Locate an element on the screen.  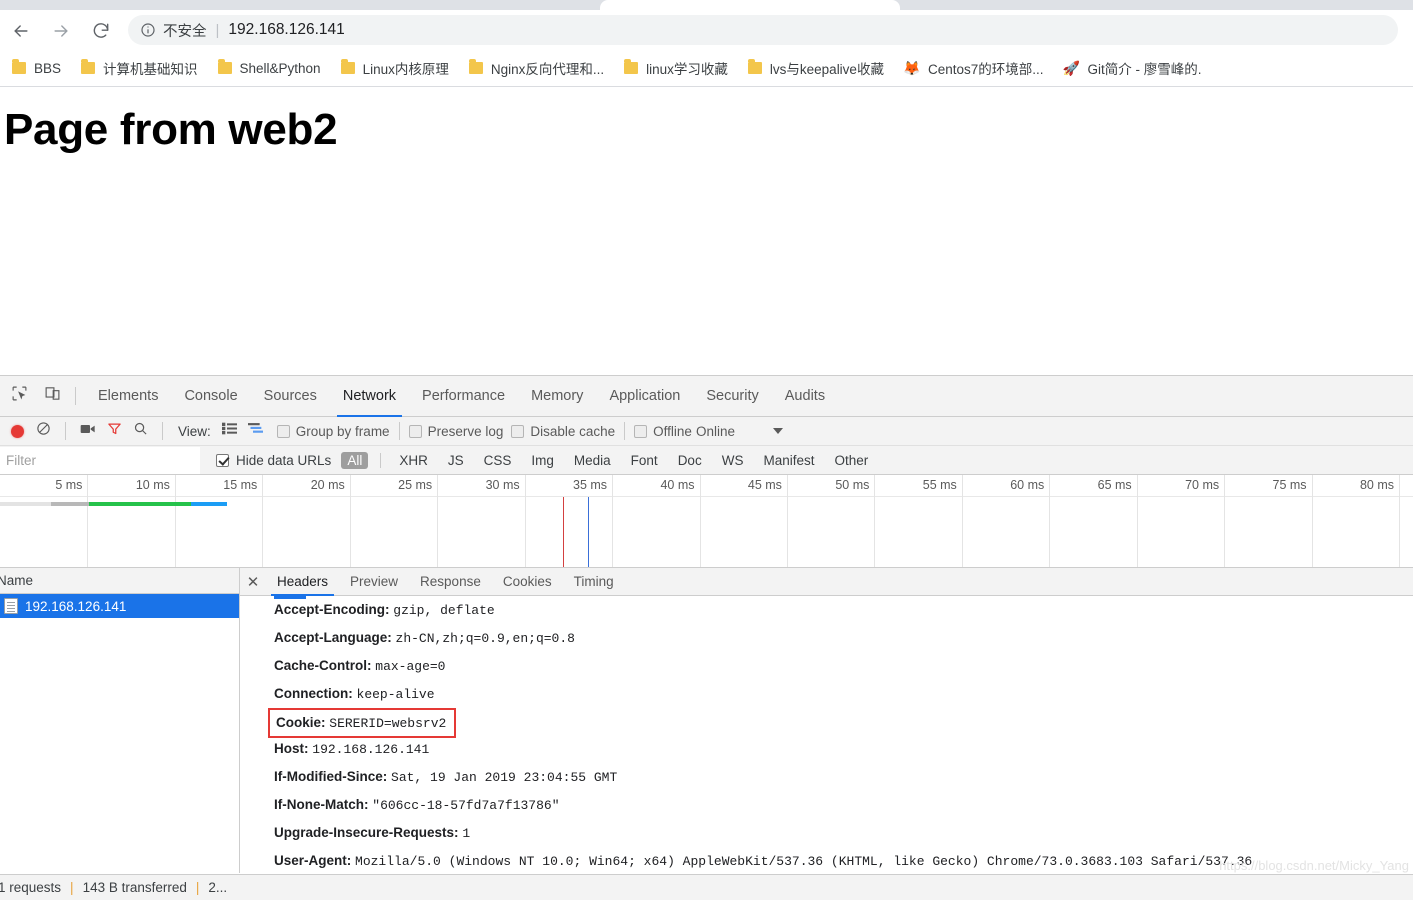
forward-button is located at coordinates (61, 31).